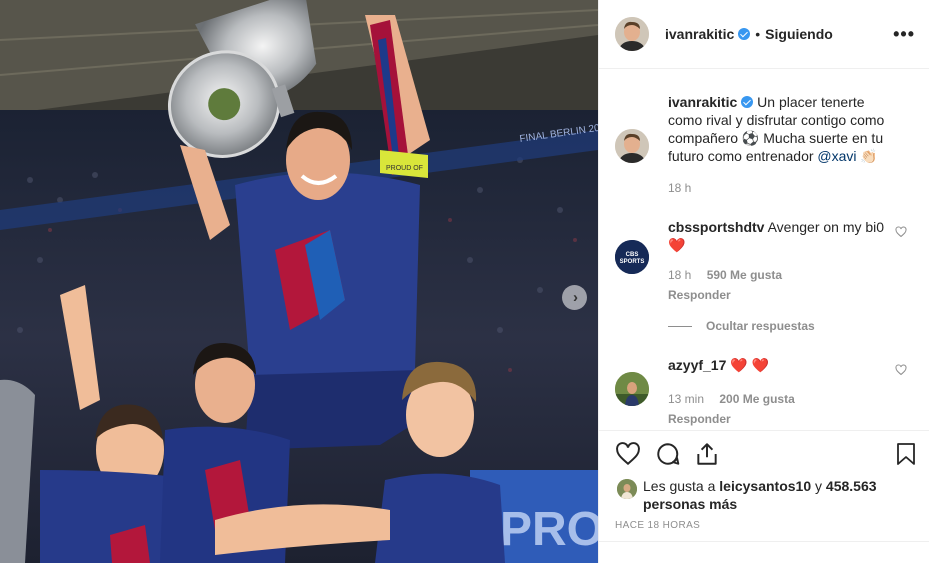  I want to click on comment-time: 13 min, so click(686, 399).